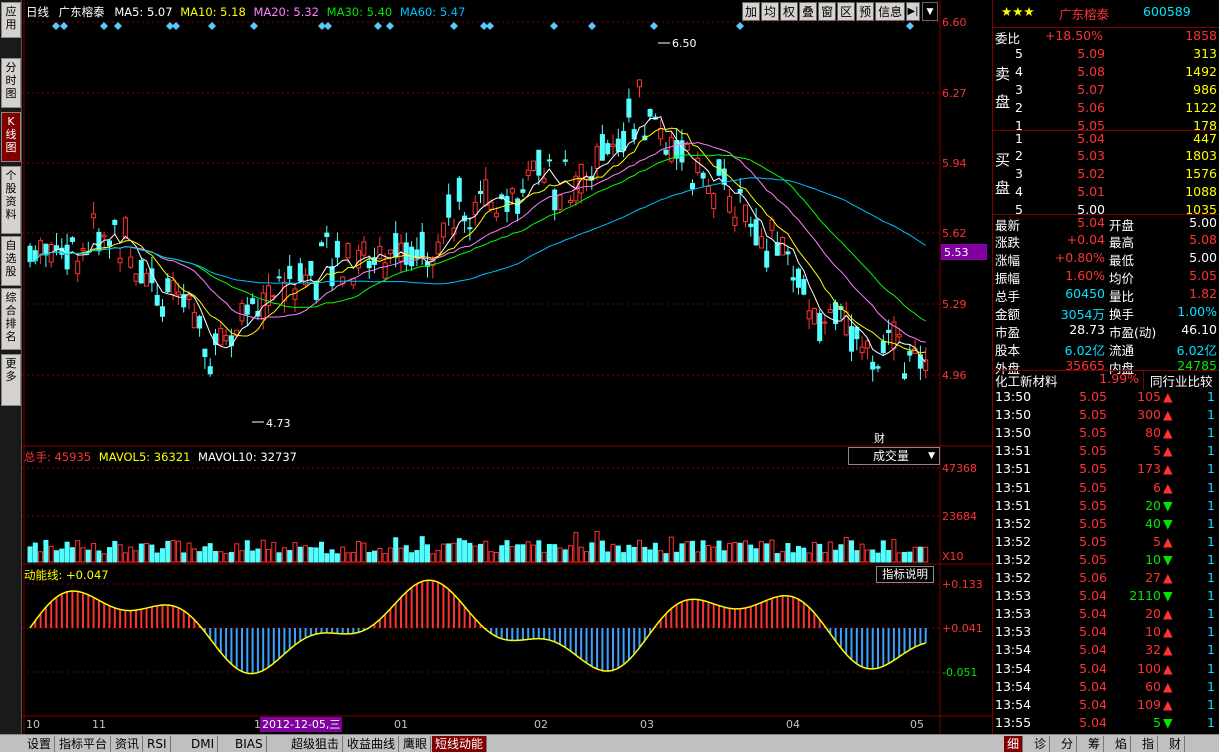 This screenshot has width=1219, height=752. What do you see at coordinates (1157, 722) in the screenshot?
I see `tick-volume: 5` at bounding box center [1157, 722].